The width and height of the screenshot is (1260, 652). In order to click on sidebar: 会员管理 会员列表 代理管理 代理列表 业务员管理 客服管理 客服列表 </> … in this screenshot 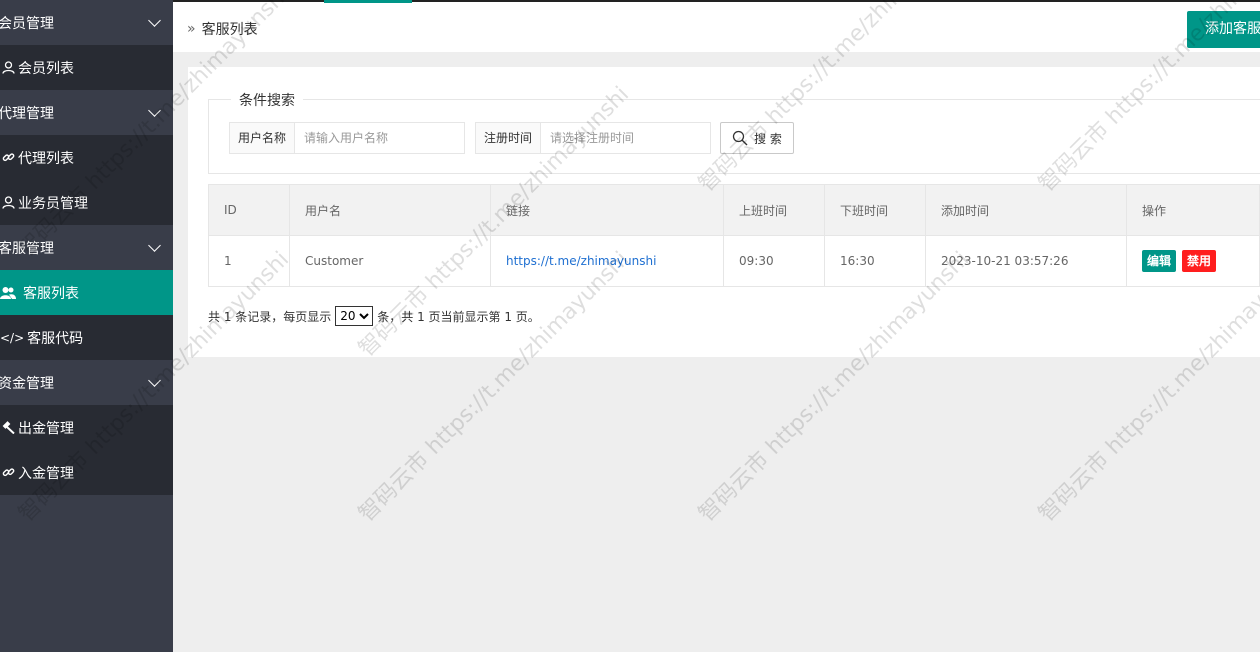, I will do `click(86, 326)`.